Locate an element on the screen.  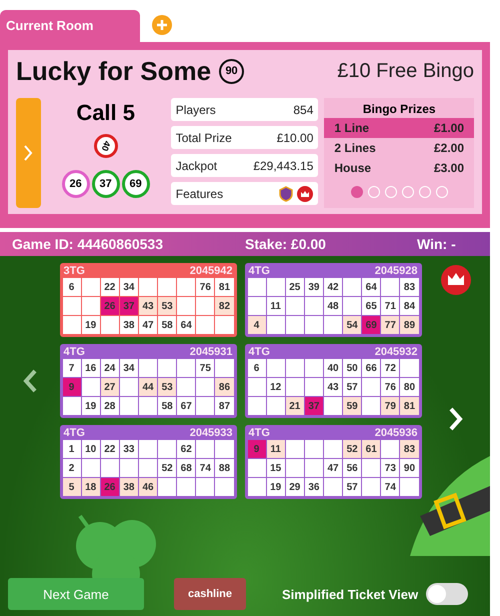
number-cell: 52 is located at coordinates (167, 468).